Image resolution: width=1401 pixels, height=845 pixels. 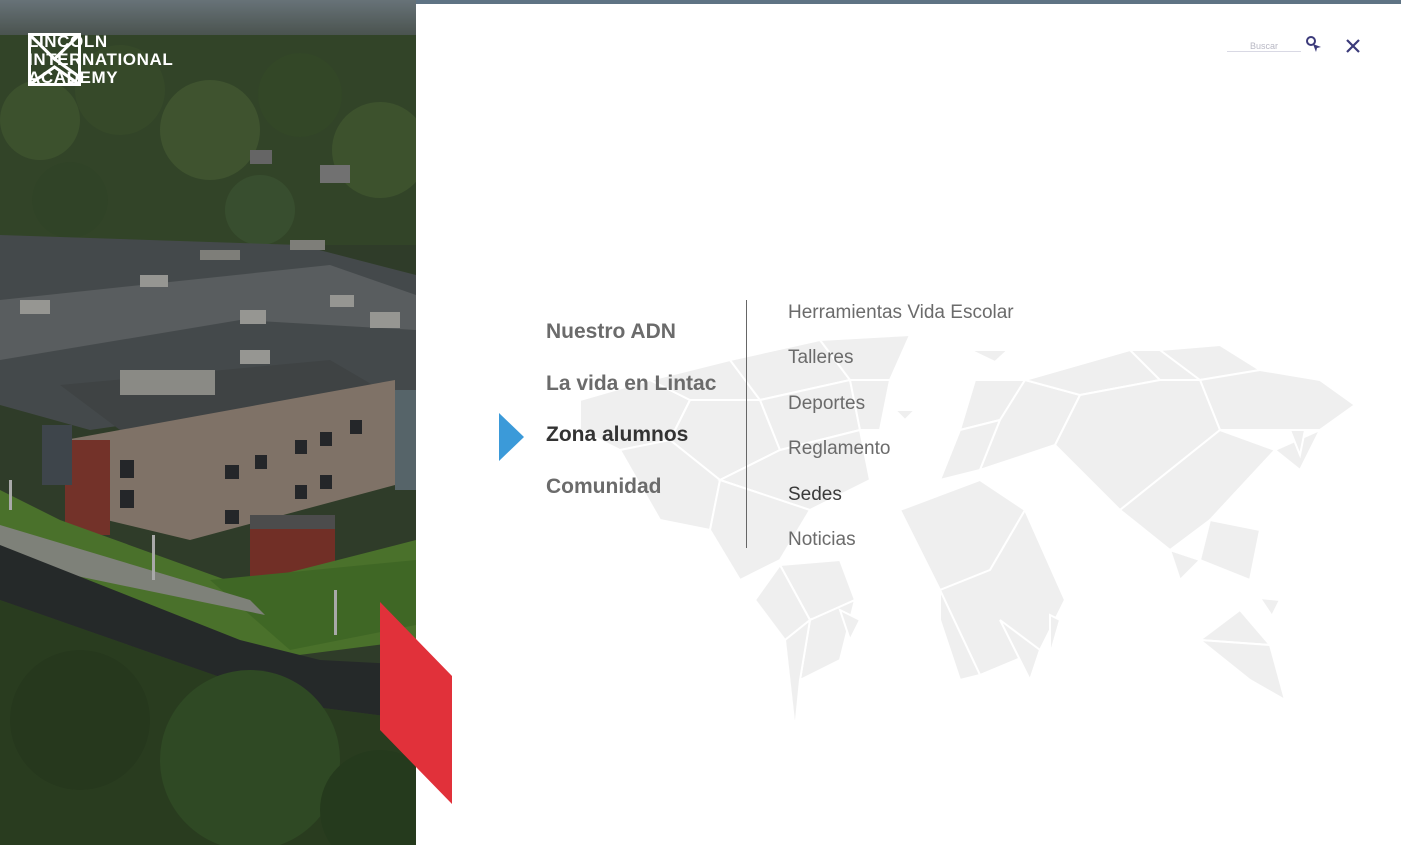 I want to click on sub-item-deportes: Deportes, so click(x=901, y=413).